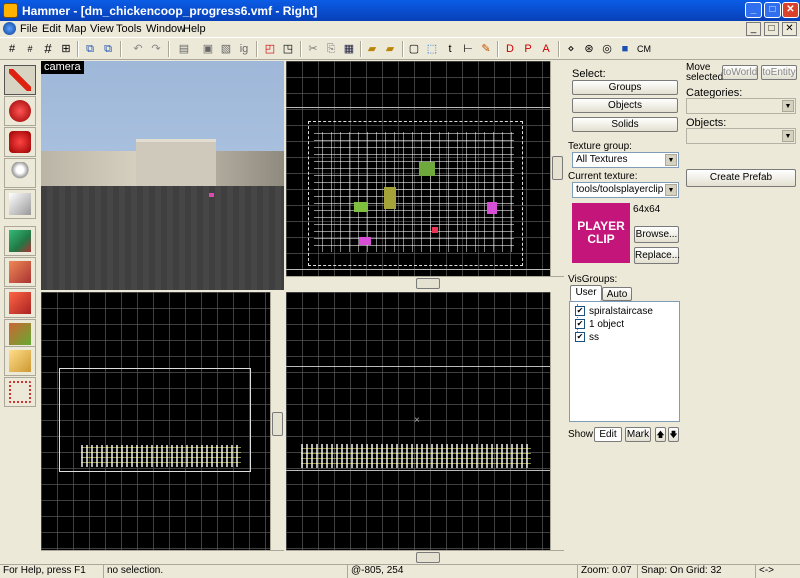 The height and width of the screenshot is (578, 800). I want to click on visgroup-item: ✔ spiralstaircase, so click(614, 312).